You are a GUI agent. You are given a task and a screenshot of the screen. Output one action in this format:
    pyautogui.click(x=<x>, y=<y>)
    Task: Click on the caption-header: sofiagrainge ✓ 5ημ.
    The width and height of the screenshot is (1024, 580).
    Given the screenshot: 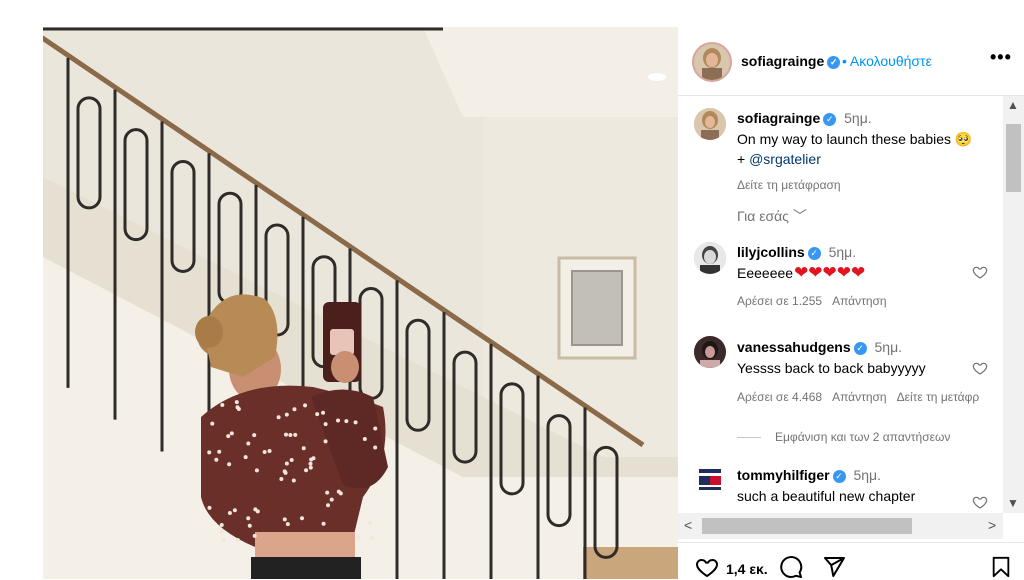 What is the action you would take?
    pyautogui.click(x=804, y=118)
    